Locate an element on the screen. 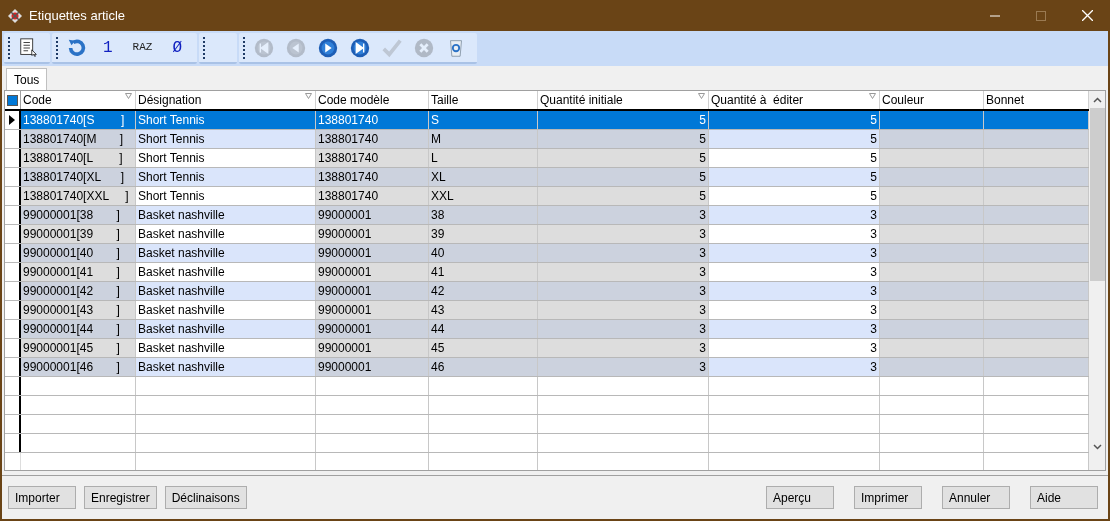  column-header: Bonnet is located at coordinates (1005, 100).